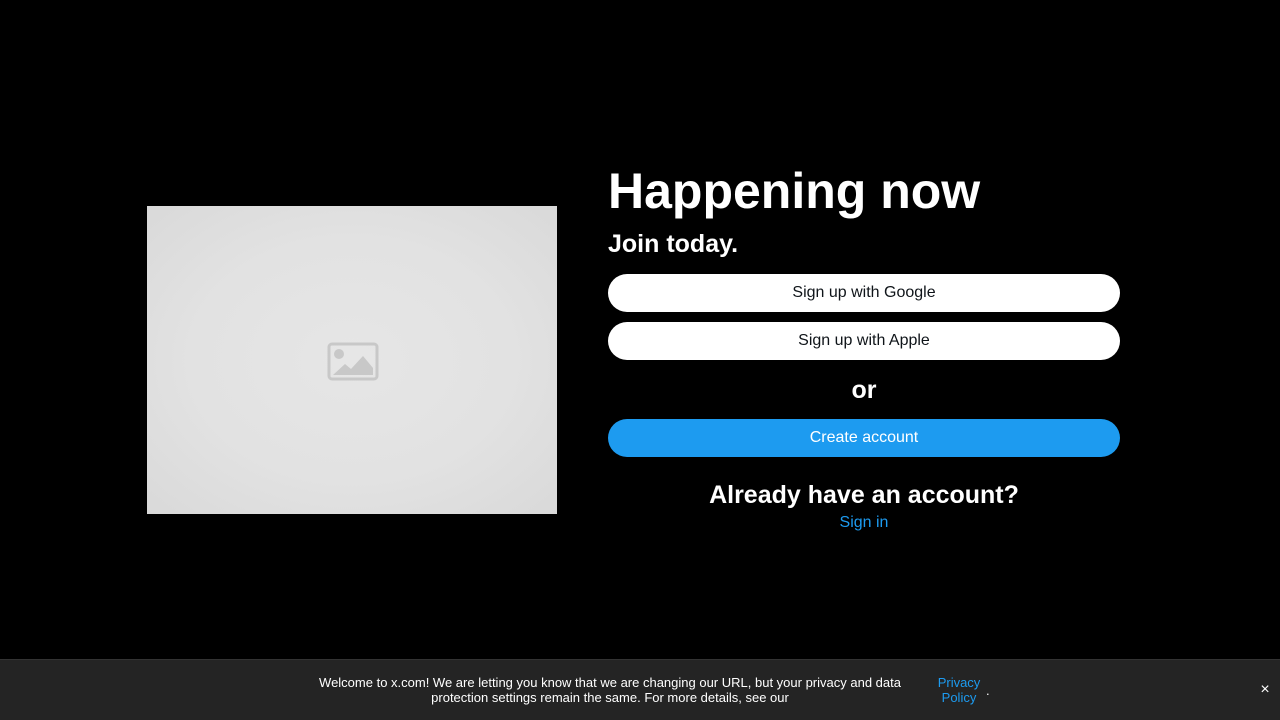 The height and width of the screenshot is (720, 1280). I want to click on sign-up-apple-button: Sign up with Apple, so click(864, 341).